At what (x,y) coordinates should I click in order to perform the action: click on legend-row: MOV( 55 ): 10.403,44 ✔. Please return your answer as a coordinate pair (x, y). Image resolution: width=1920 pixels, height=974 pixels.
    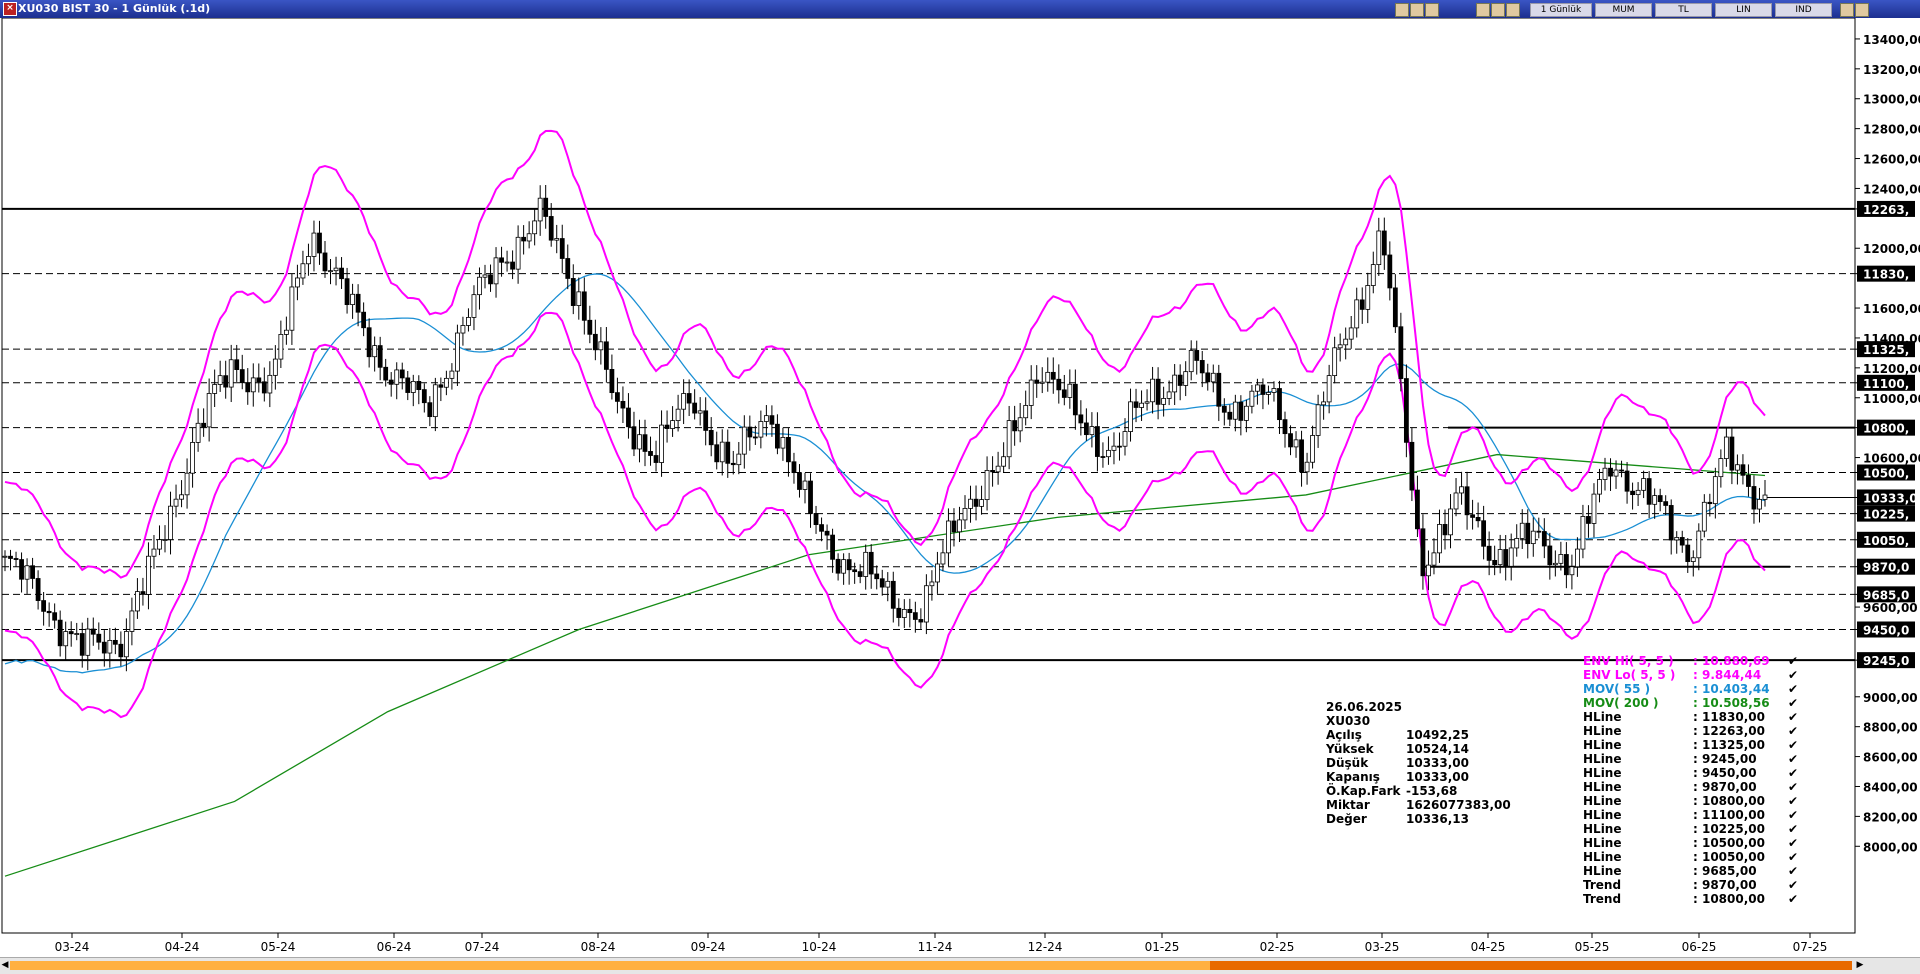
    Looking at the image, I should click on (1690, 689).